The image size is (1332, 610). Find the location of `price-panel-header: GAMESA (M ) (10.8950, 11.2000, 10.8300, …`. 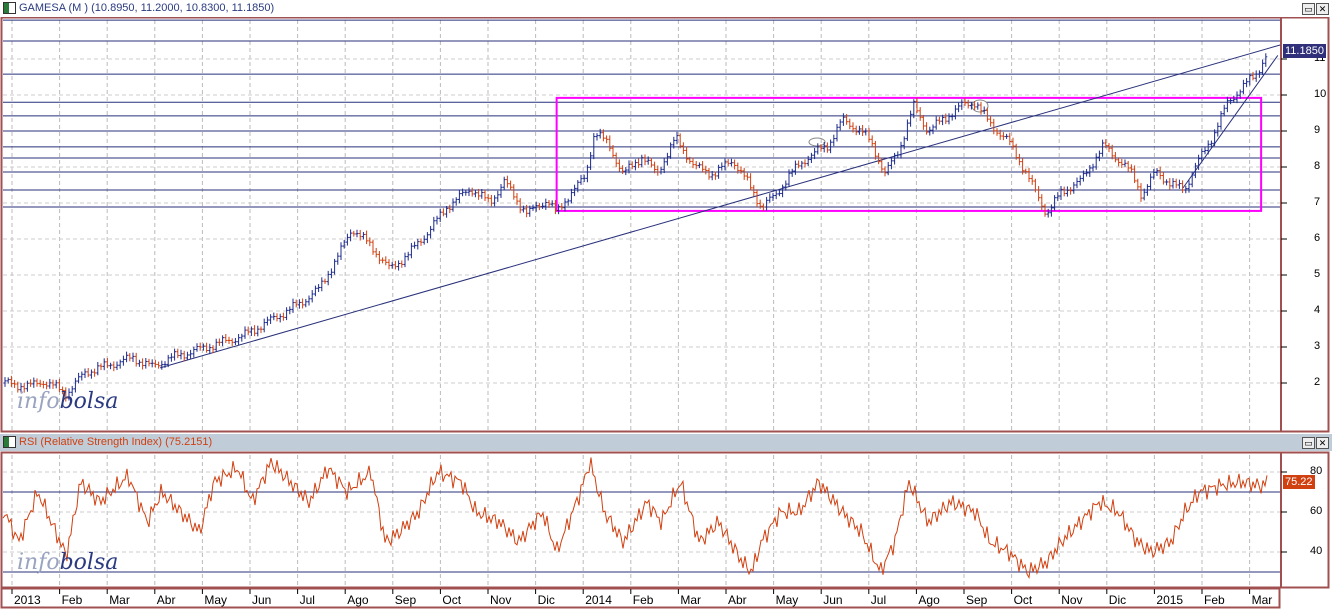

price-panel-header: GAMESA (M ) (10.8950, 11.2000, 10.8300, … is located at coordinates (666, 8).